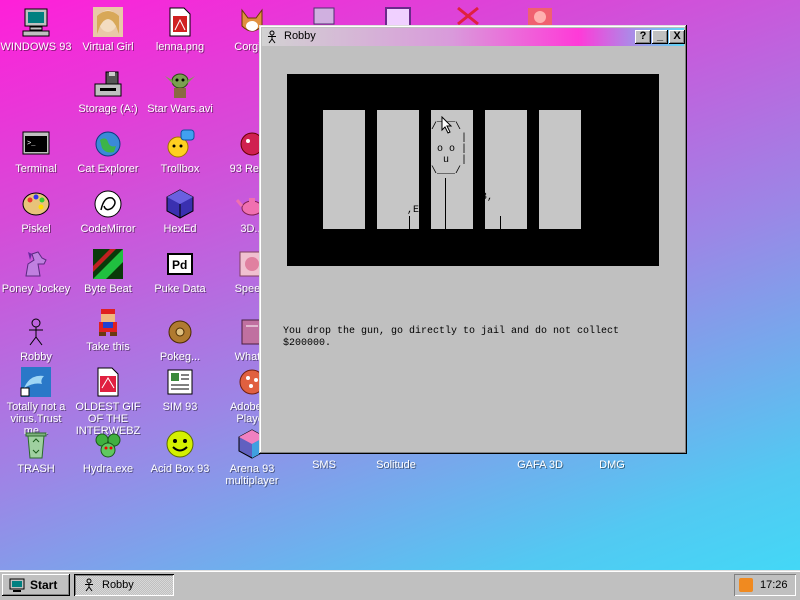 The height and width of the screenshot is (600, 800). I want to click on taskbar-item-label: Robby, so click(118, 585).